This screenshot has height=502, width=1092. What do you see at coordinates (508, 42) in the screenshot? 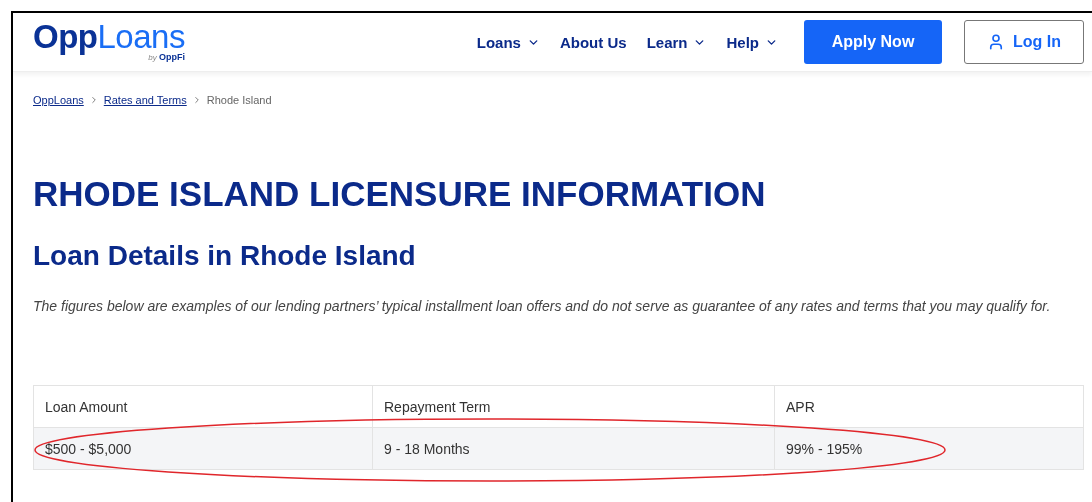
I see `nav-link: Loans` at bounding box center [508, 42].